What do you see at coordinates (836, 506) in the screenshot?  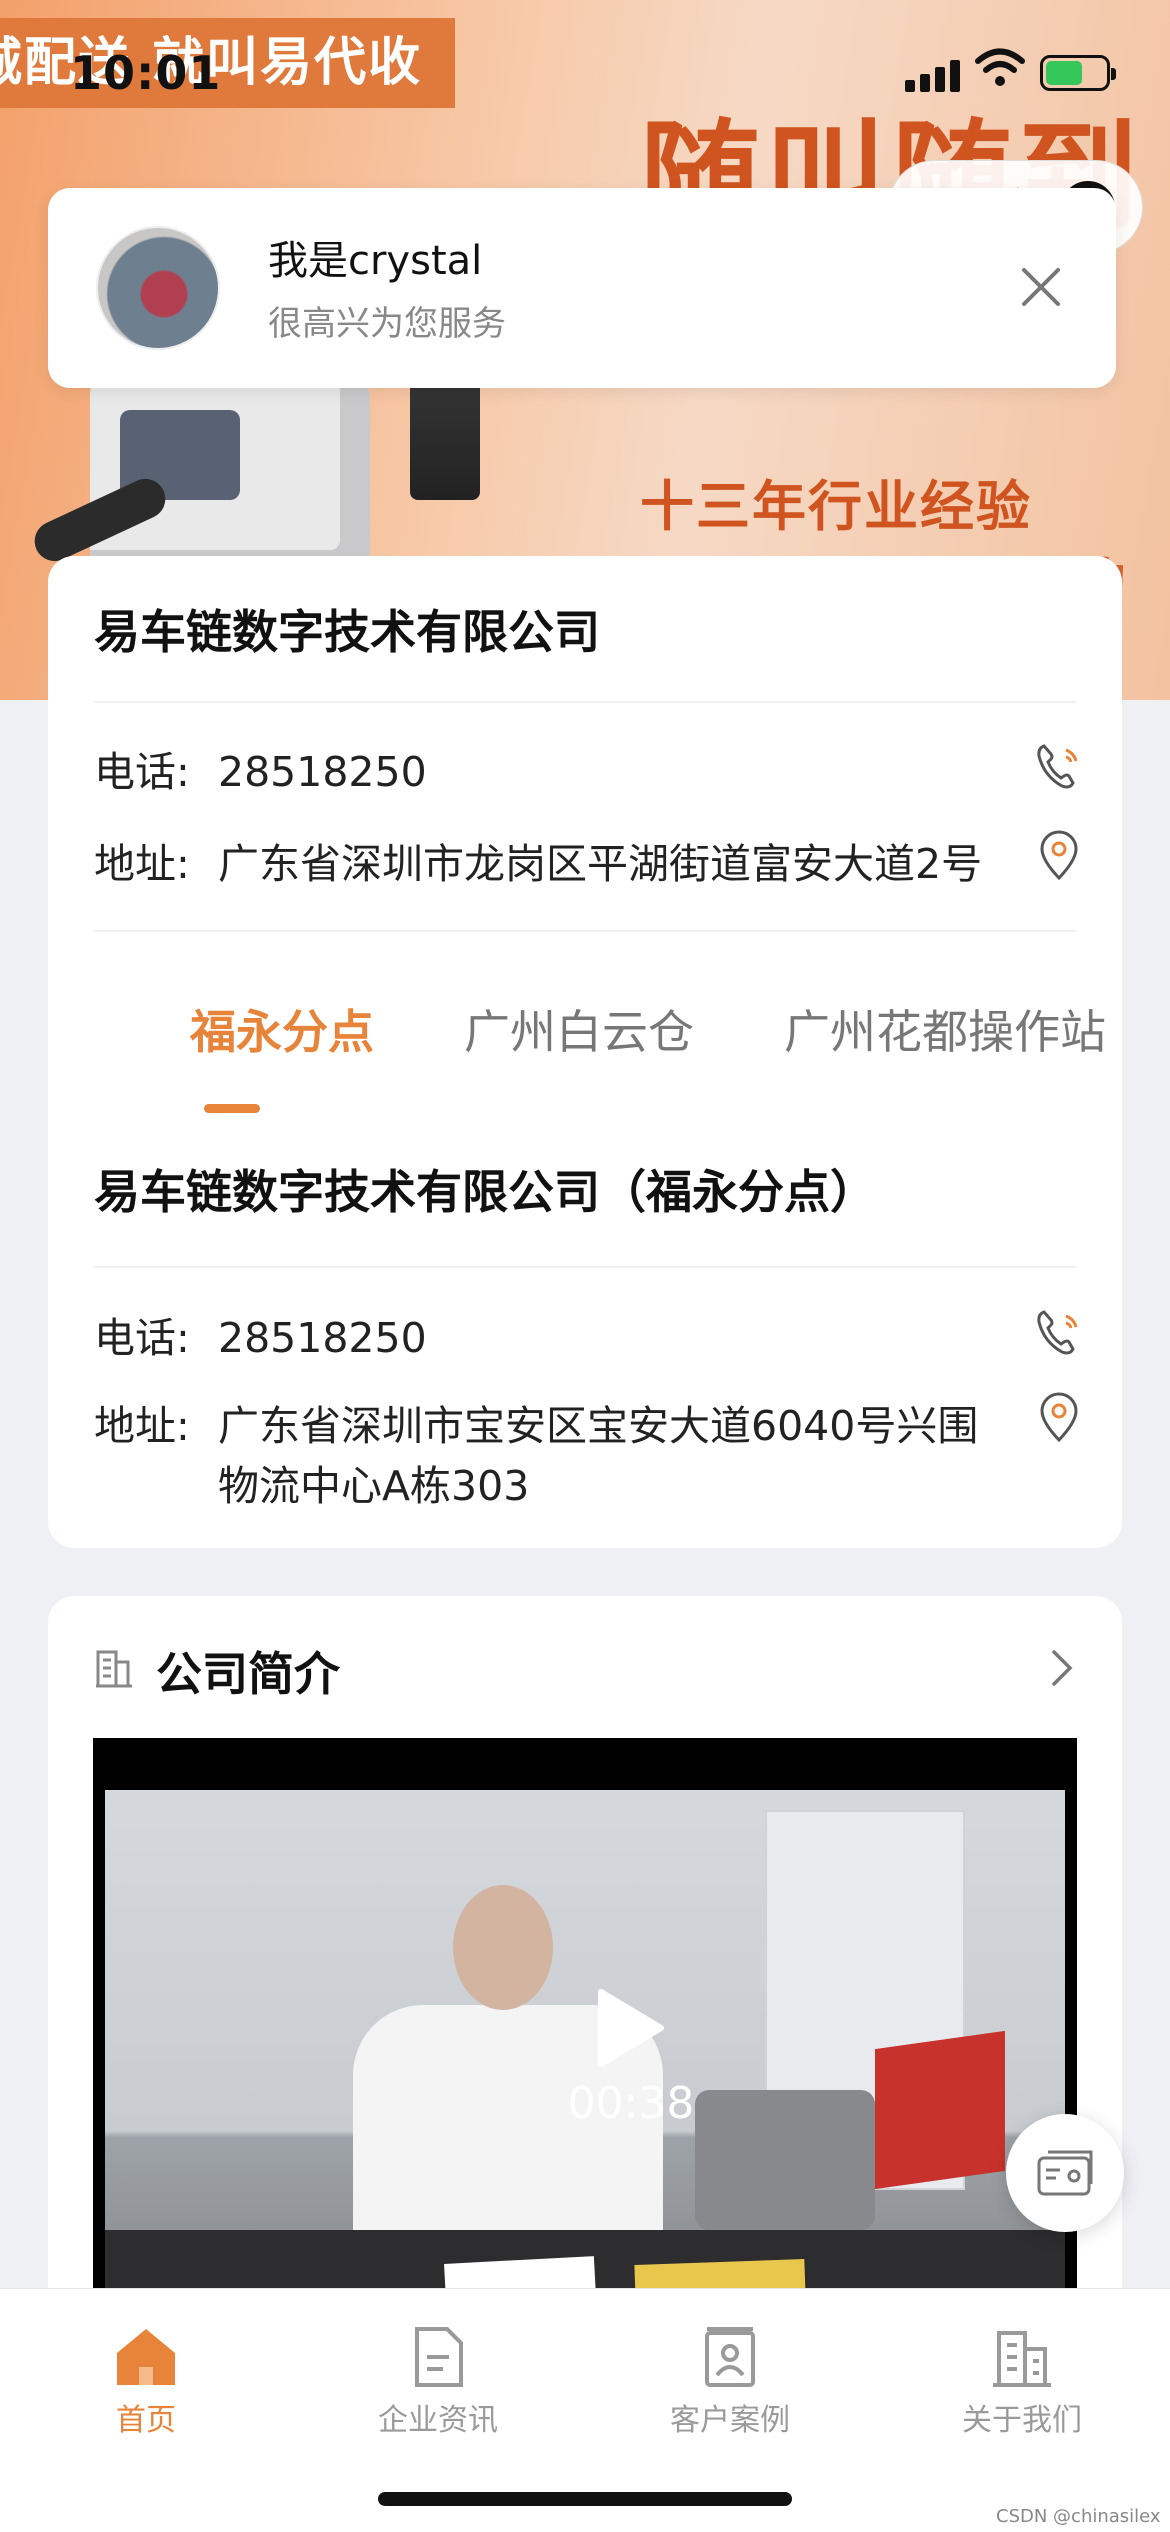 I see `banner-tagline: 十三年行业经验` at bounding box center [836, 506].